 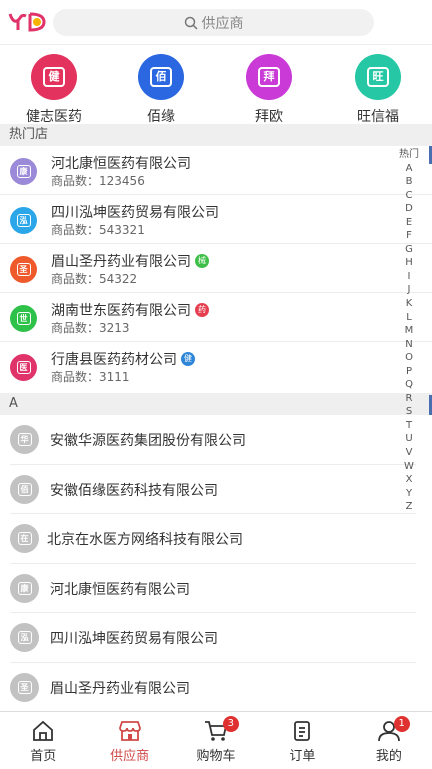 What do you see at coordinates (409, 277) in the screenshot?
I see `index-letter: I` at bounding box center [409, 277].